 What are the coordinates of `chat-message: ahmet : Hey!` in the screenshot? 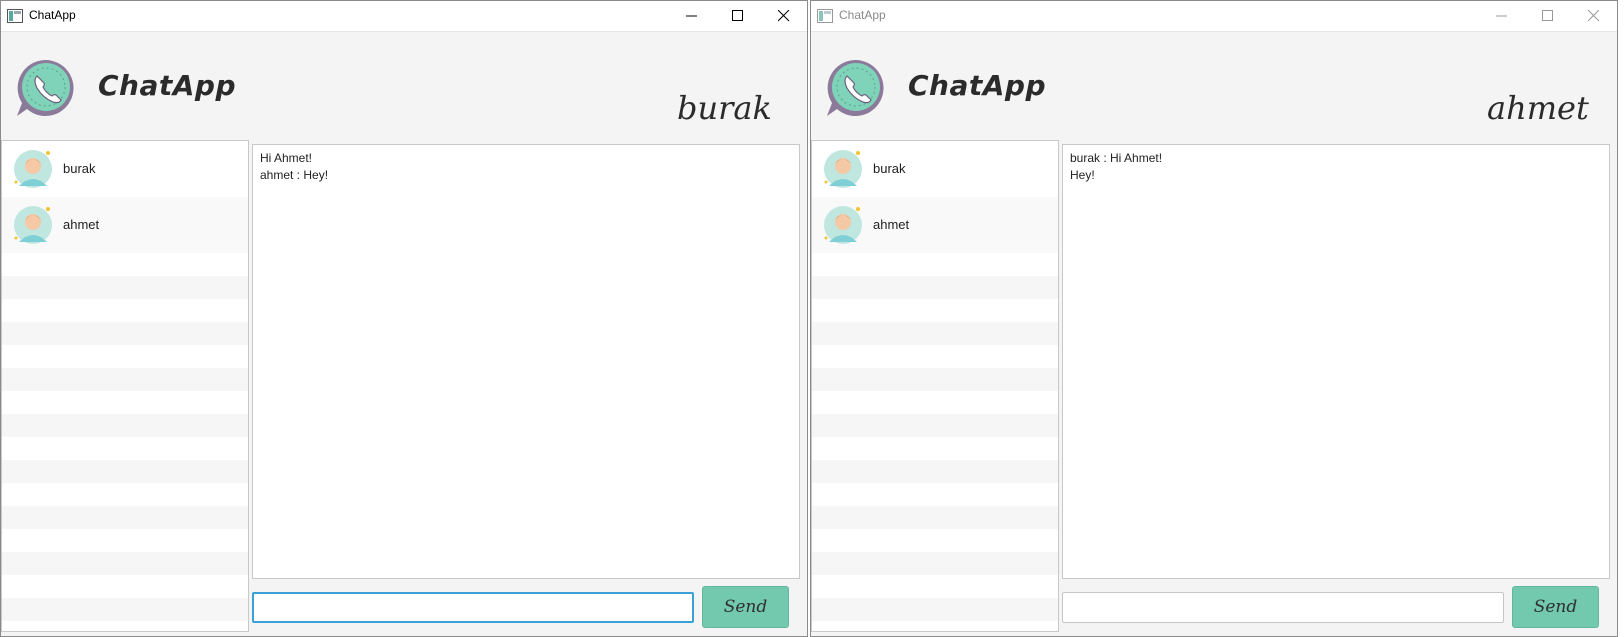 It's located at (294, 175).